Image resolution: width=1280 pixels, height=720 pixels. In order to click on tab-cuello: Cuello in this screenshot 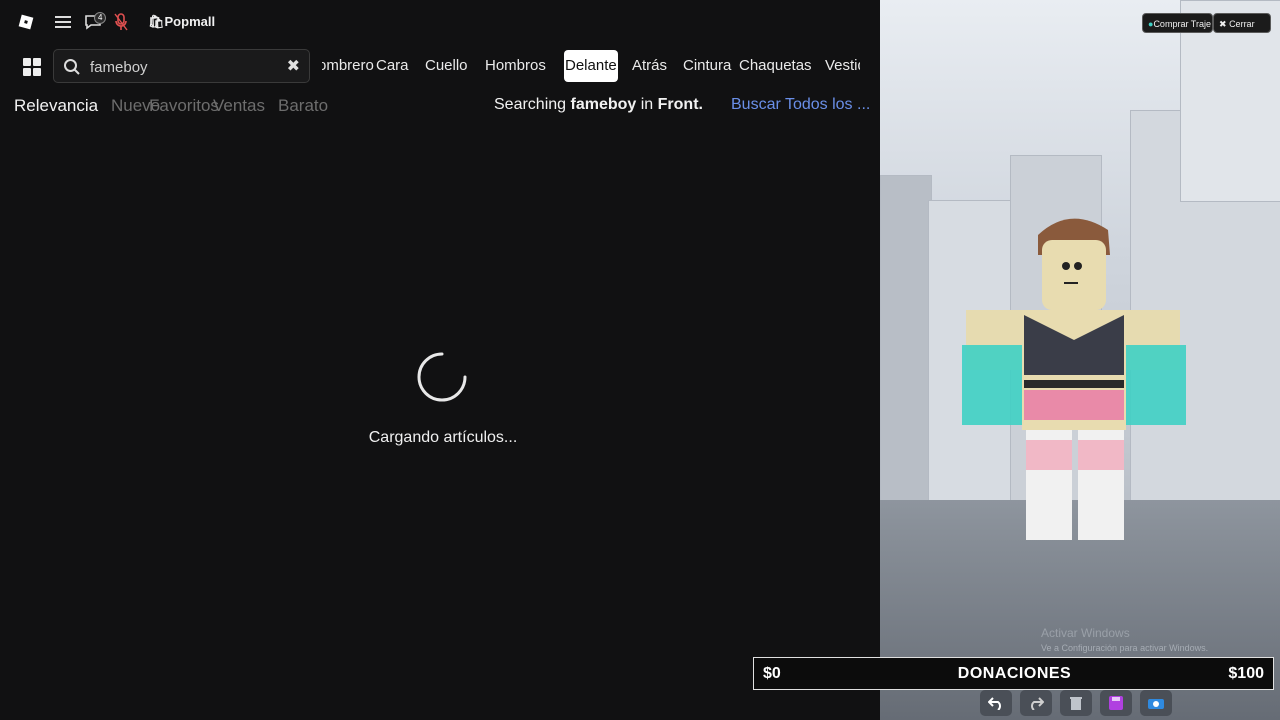, I will do `click(446, 66)`.